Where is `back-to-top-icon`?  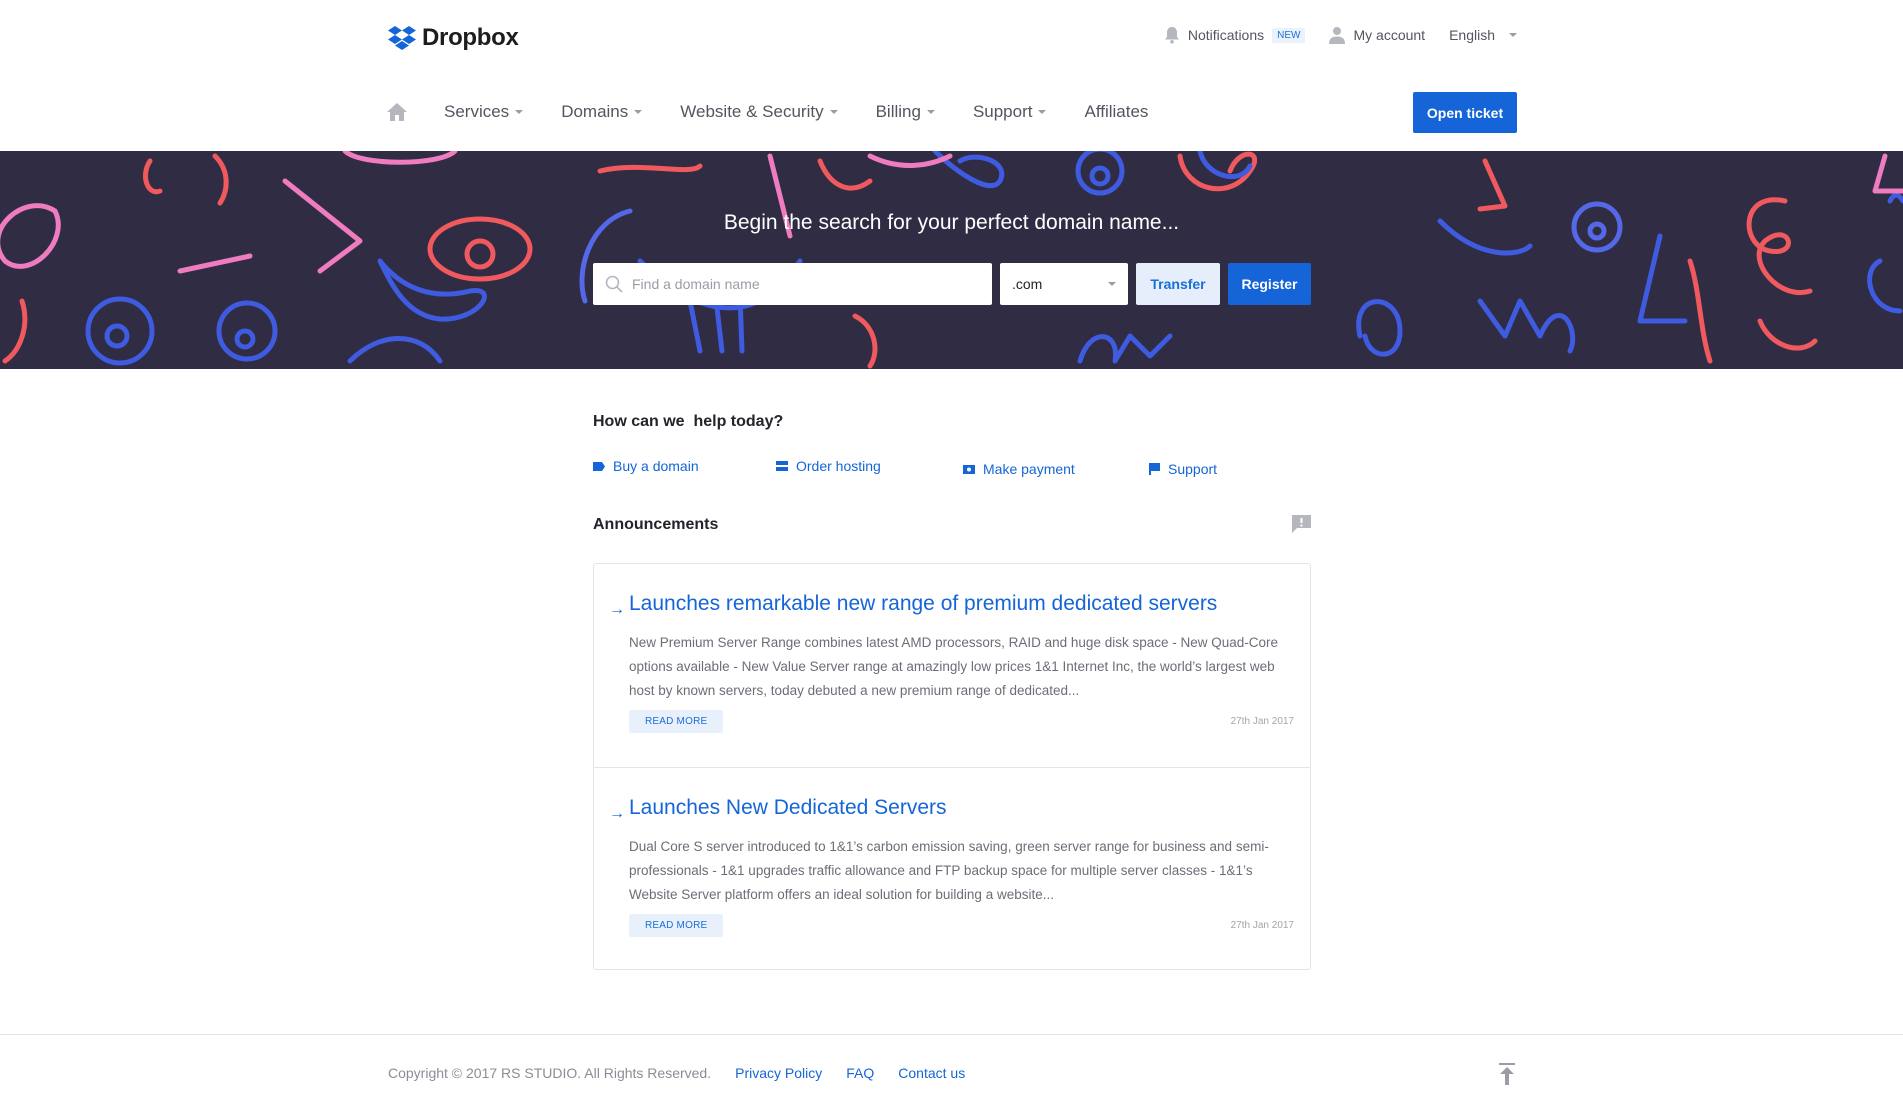
back-to-top-icon is located at coordinates (1507, 1074).